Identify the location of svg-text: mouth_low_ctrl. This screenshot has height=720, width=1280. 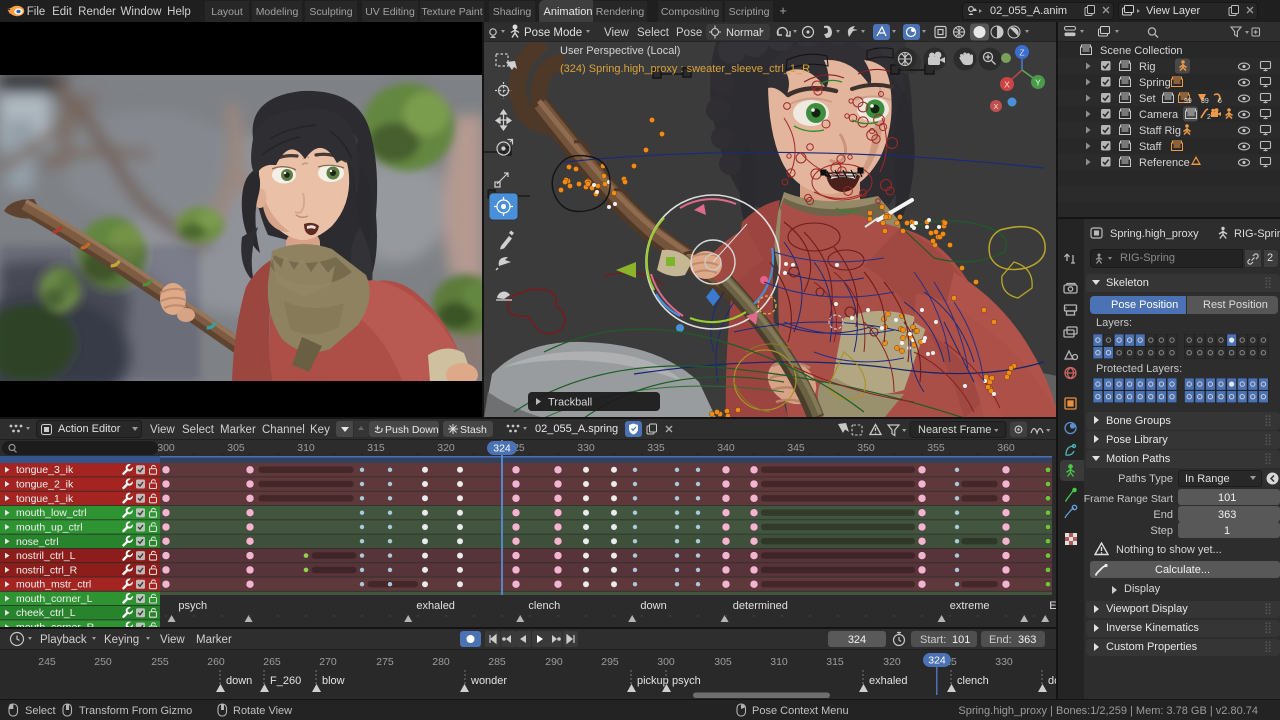
(51, 513).